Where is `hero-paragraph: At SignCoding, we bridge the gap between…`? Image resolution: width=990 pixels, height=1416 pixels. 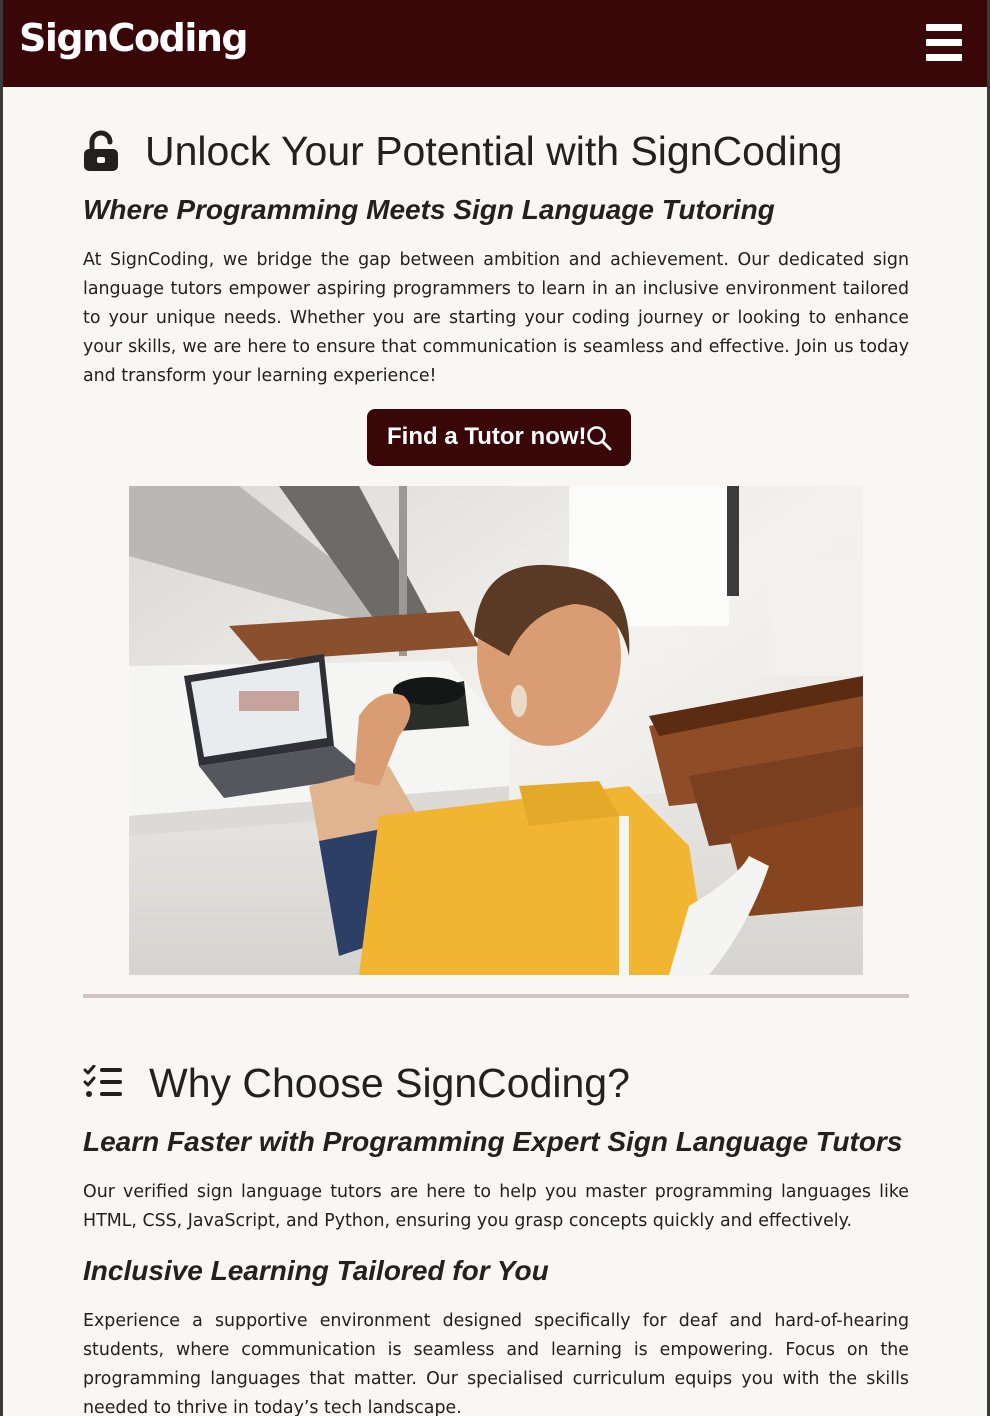 hero-paragraph: At SignCoding, we bridge the gap between… is located at coordinates (496, 318).